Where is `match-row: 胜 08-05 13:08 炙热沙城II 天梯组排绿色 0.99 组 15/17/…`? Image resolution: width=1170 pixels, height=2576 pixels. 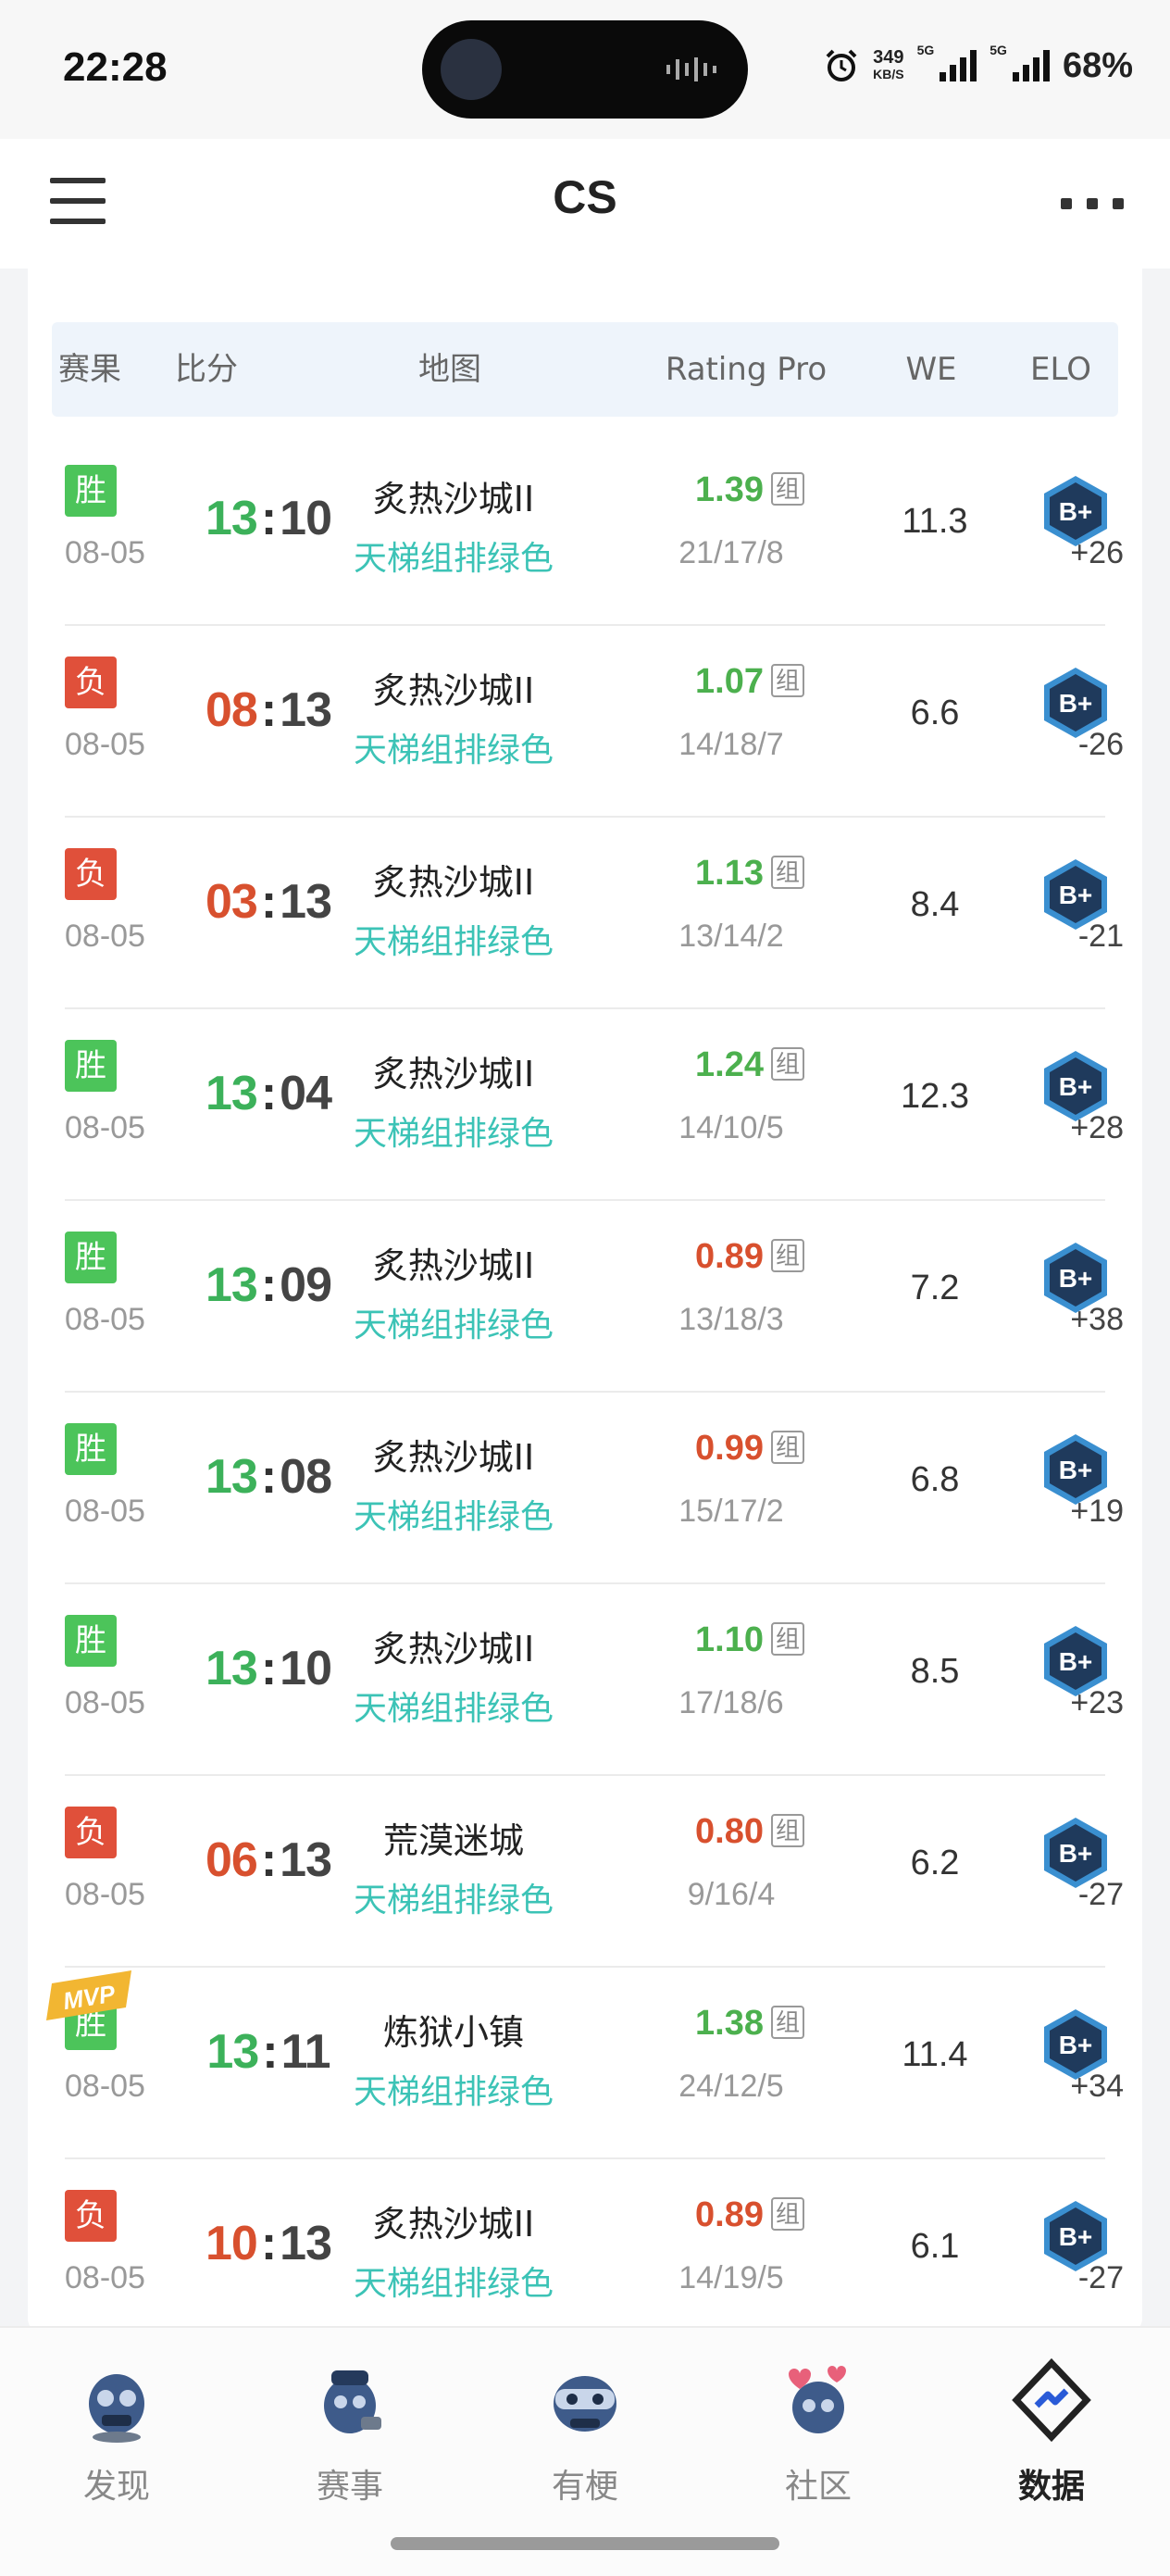 match-row: 胜 08-05 13:08 炙热沙城II 天梯组排绿色 0.99 组 15/17/… is located at coordinates (594, 1488).